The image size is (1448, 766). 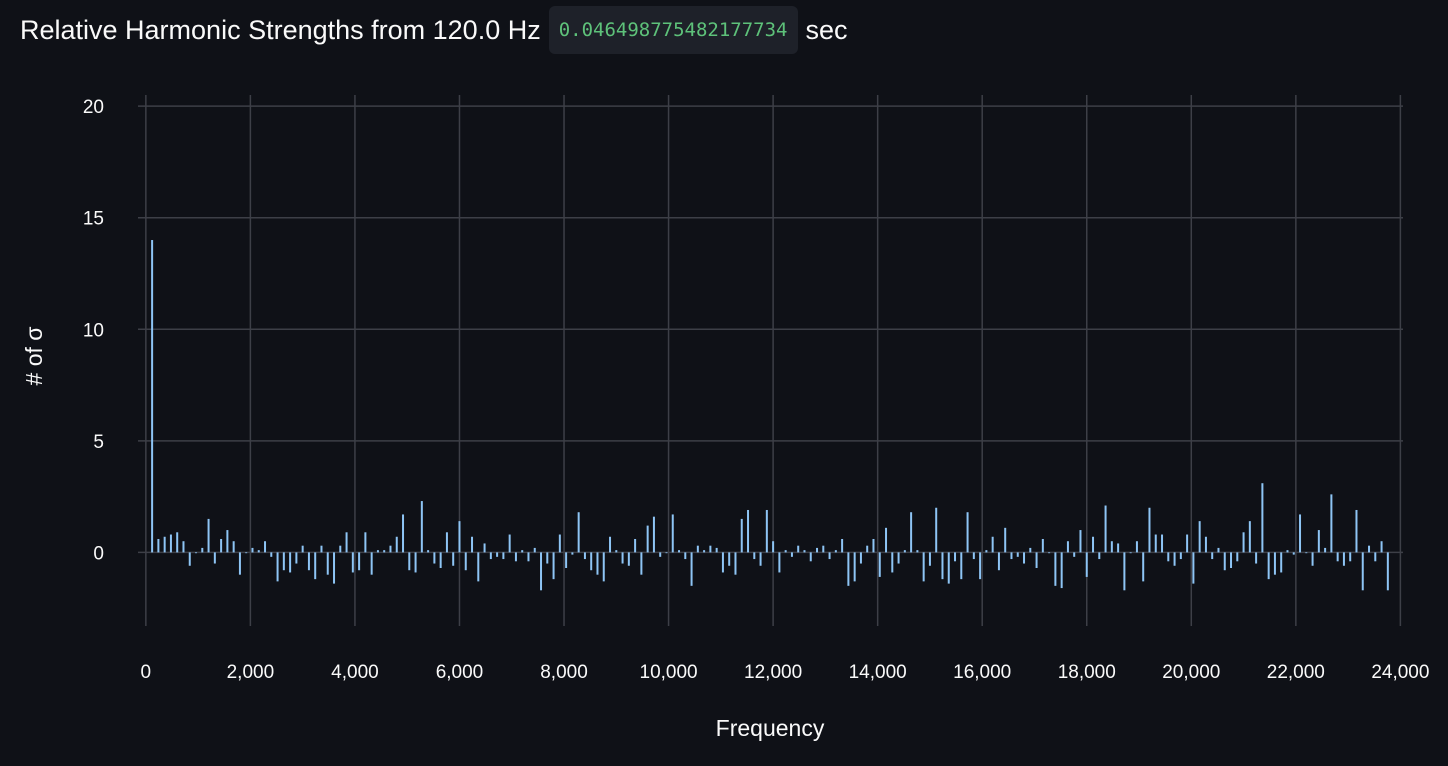 What do you see at coordinates (982, 672) in the screenshot?
I see `x-tick-label: 16,000` at bounding box center [982, 672].